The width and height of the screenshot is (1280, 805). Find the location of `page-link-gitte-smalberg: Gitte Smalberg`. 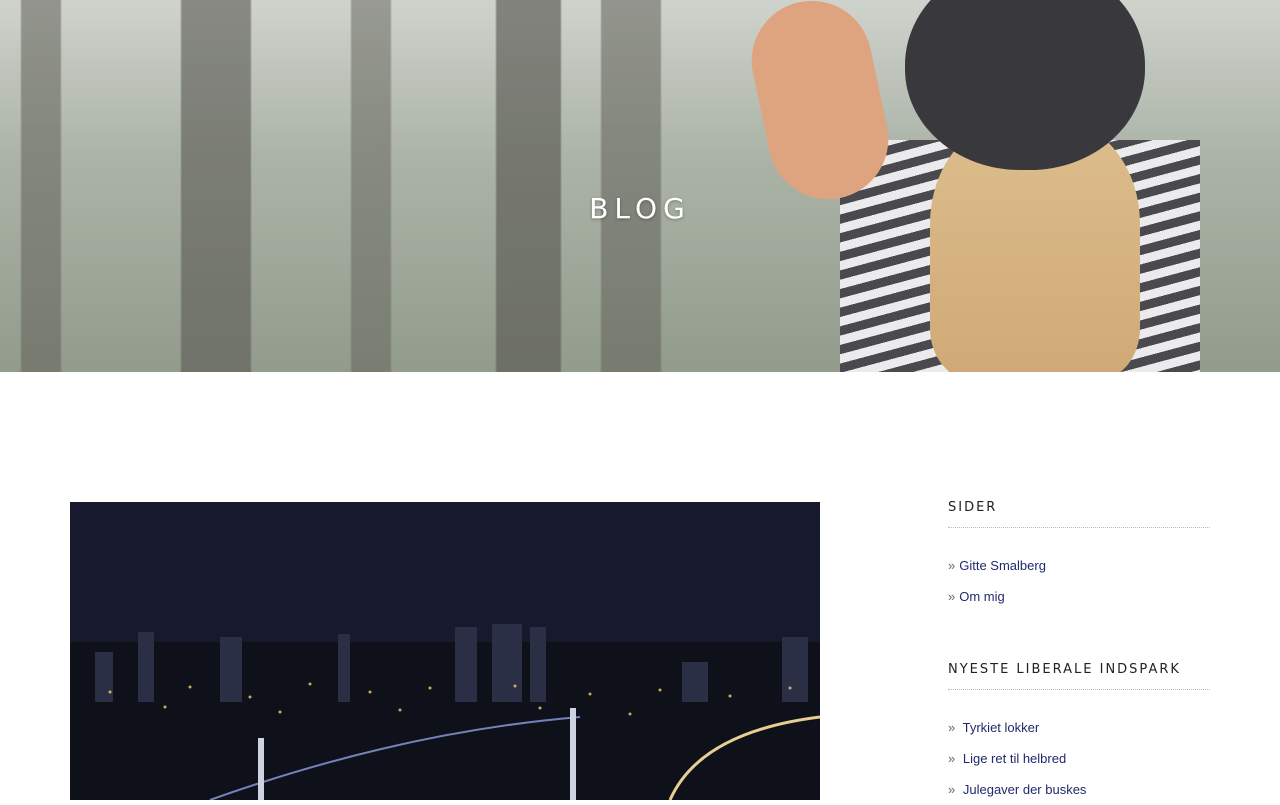

page-link-gitte-smalberg: Gitte Smalberg is located at coordinates (1002, 565).